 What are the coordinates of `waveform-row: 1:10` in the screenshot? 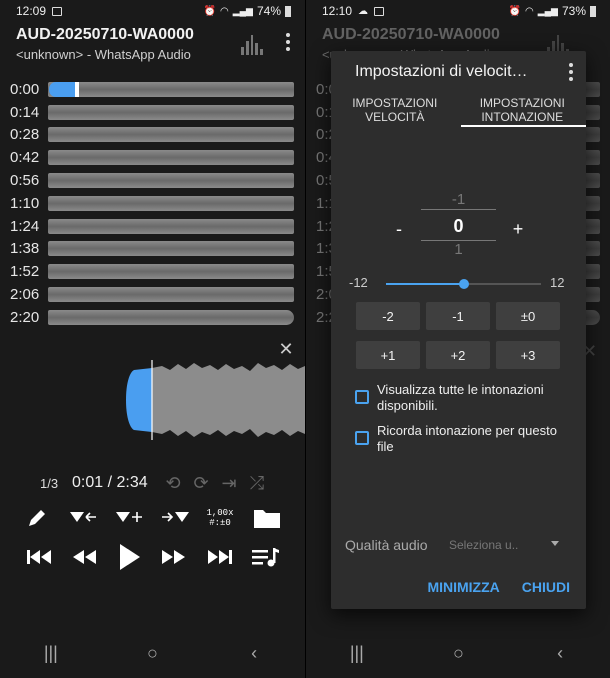 It's located at (152, 203).